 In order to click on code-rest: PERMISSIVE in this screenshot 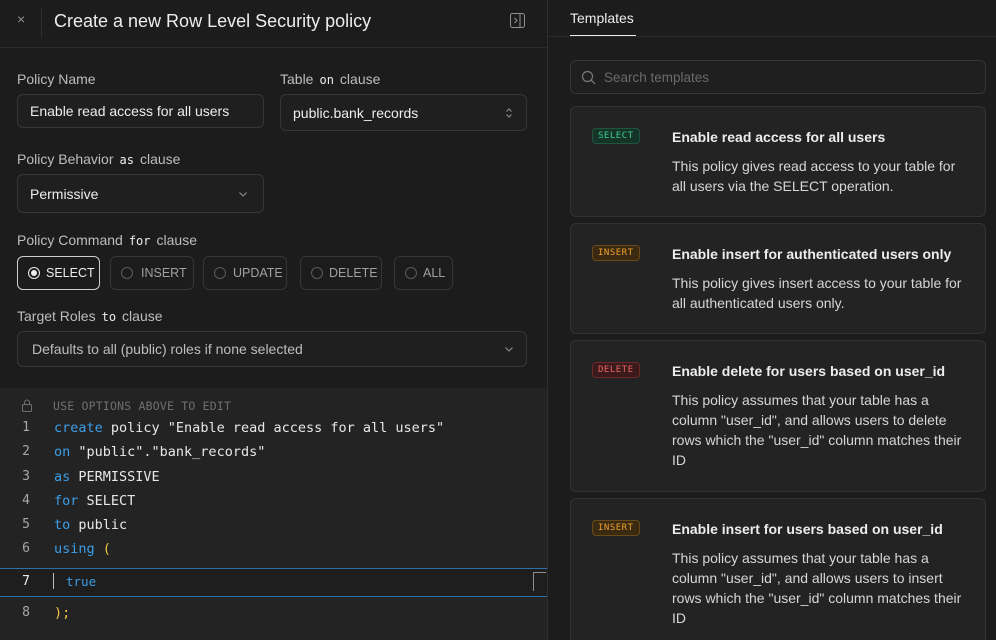, I will do `click(115, 477)`.